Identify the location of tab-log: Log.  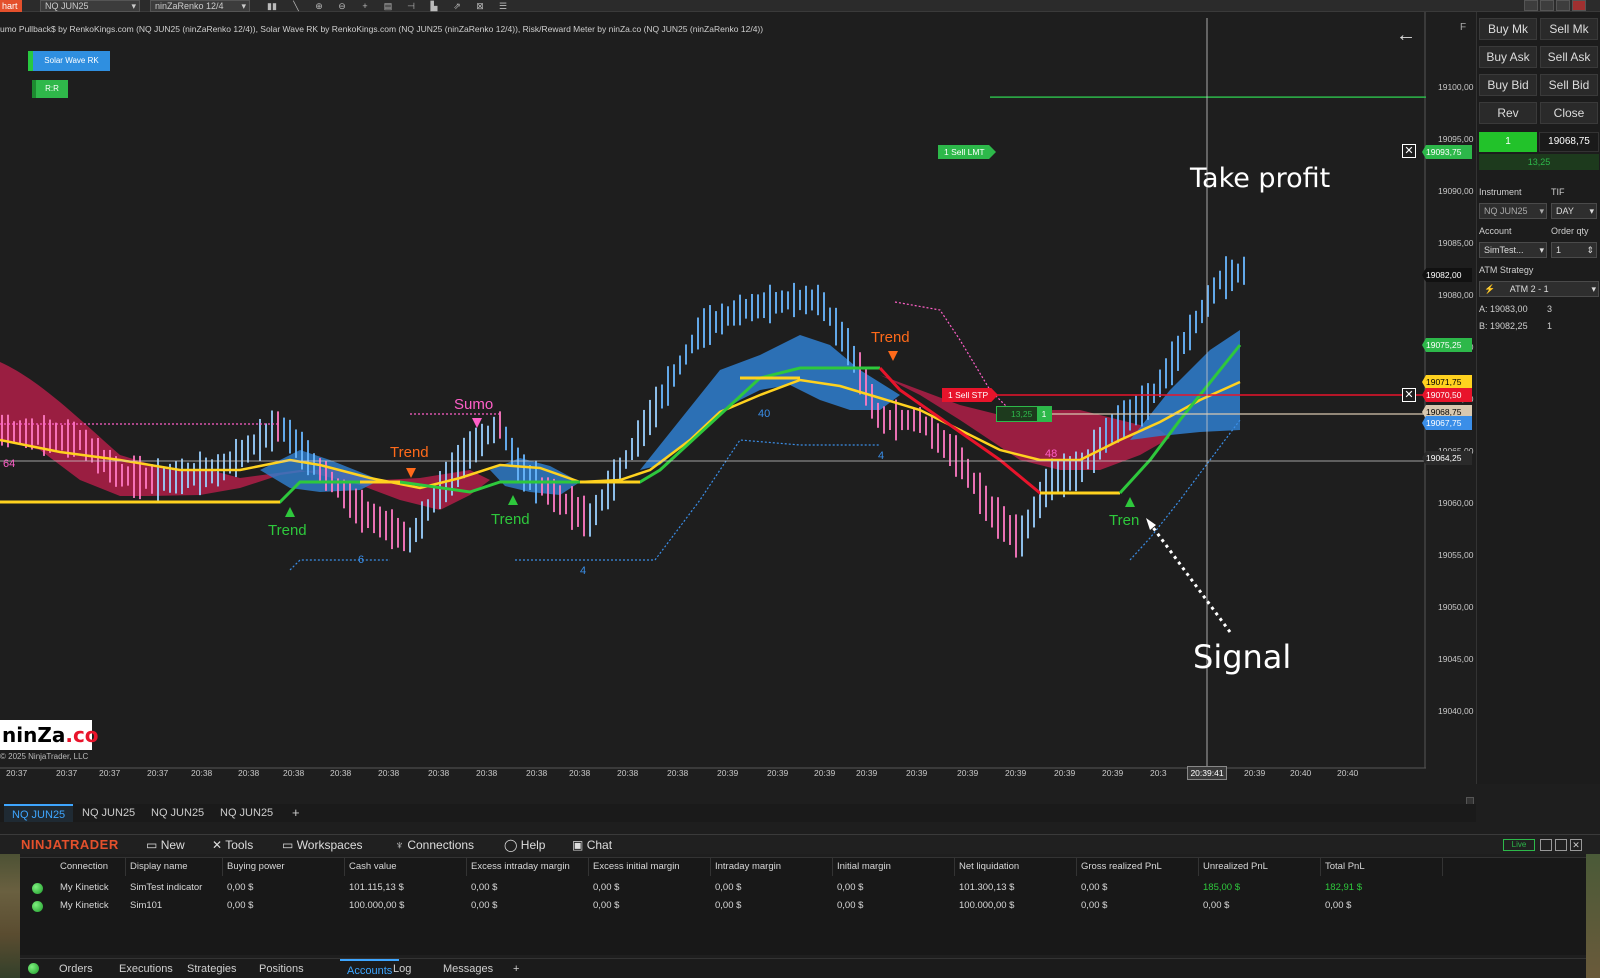
(402, 968).